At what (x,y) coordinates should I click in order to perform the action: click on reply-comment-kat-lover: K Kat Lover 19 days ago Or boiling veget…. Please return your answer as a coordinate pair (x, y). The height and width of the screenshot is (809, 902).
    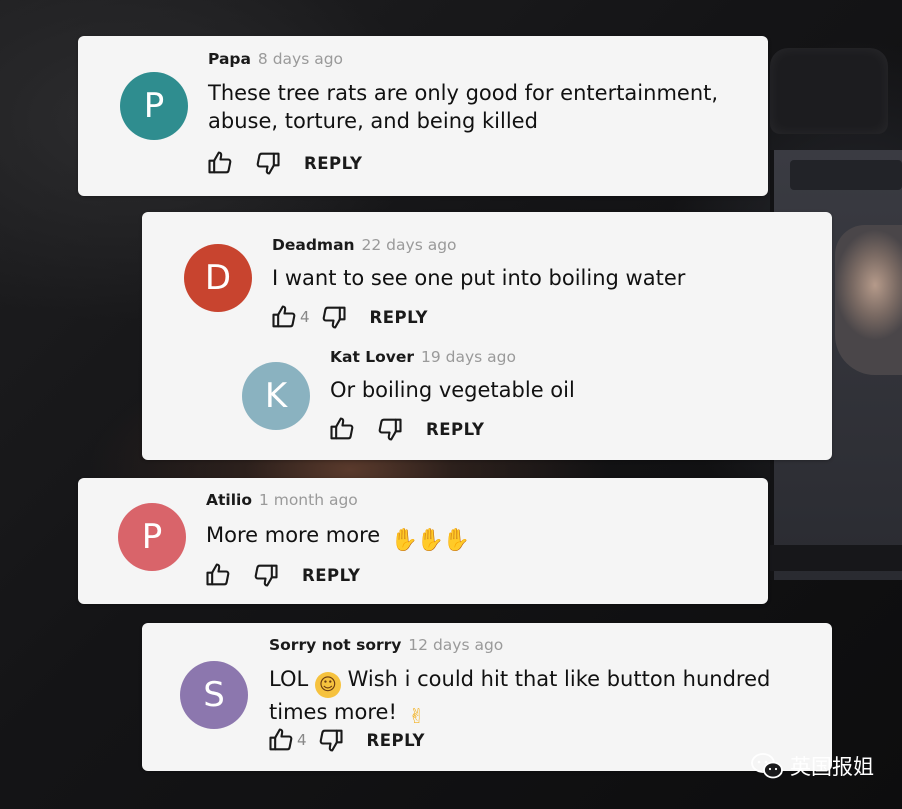
    Looking at the image, I should click on (487, 397).